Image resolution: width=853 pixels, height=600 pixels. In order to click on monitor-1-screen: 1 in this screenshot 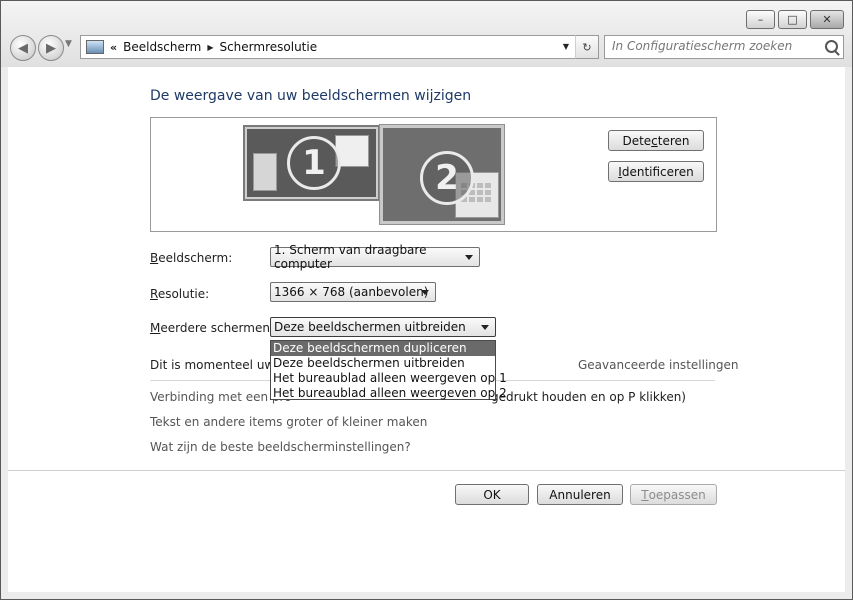, I will do `click(311, 163)`.